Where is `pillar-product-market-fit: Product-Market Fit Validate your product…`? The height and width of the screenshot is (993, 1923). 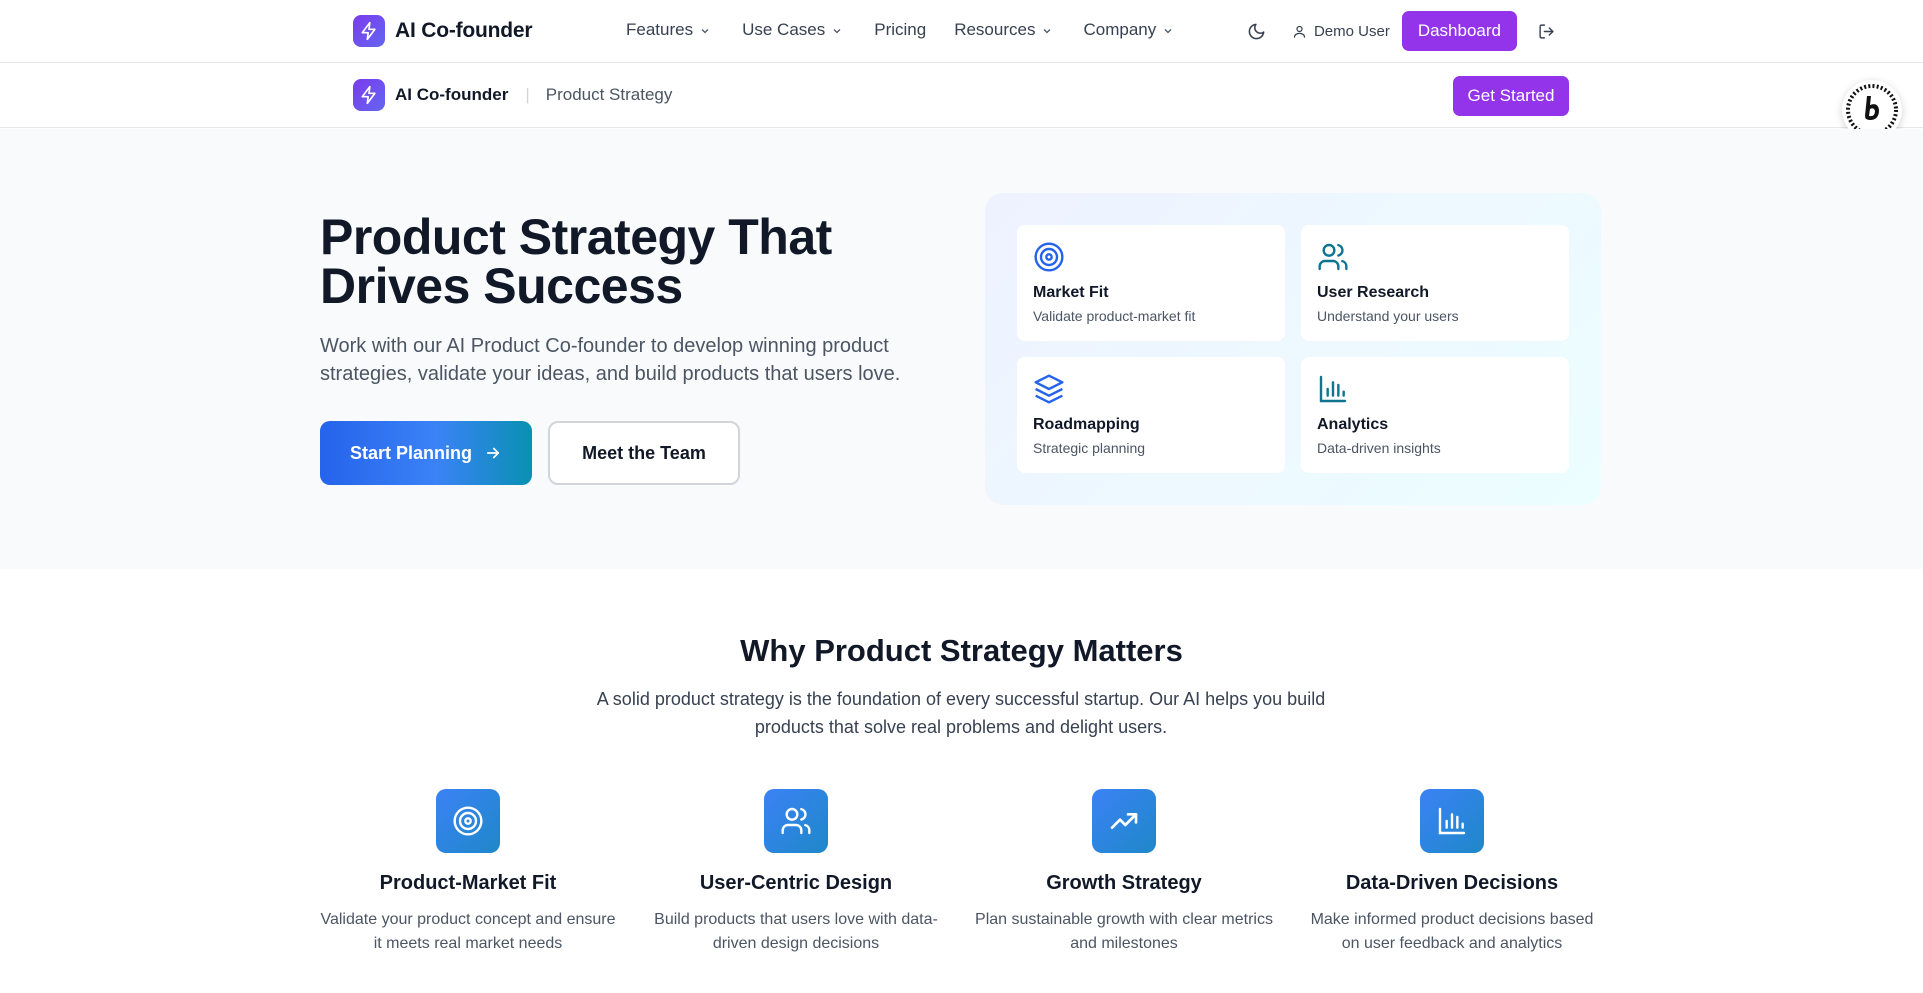 pillar-product-market-fit: Product-Market Fit Validate your product… is located at coordinates (468, 872).